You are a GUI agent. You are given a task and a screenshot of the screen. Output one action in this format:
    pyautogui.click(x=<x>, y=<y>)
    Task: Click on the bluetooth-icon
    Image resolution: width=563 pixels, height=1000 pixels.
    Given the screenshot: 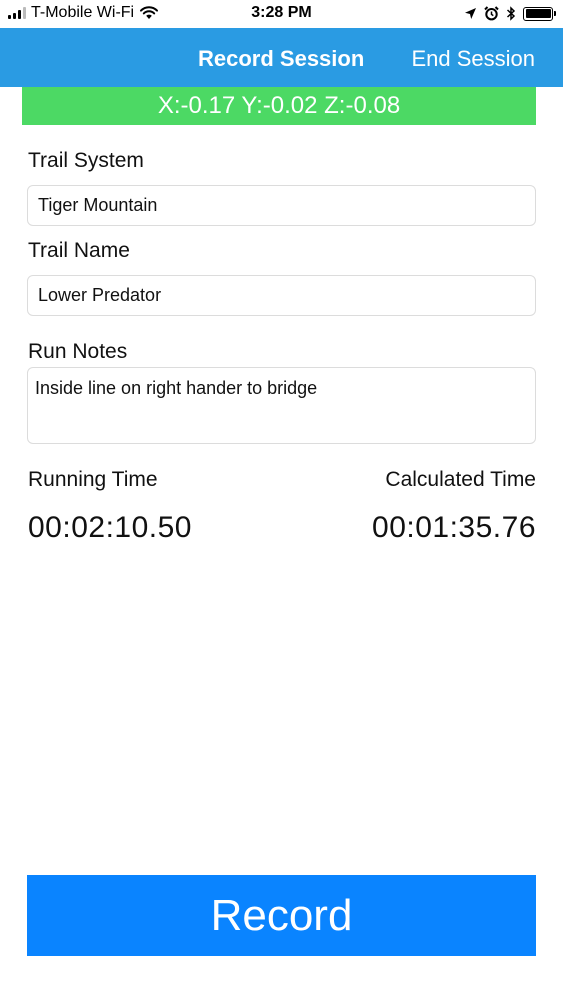 What is the action you would take?
    pyautogui.click(x=511, y=13)
    